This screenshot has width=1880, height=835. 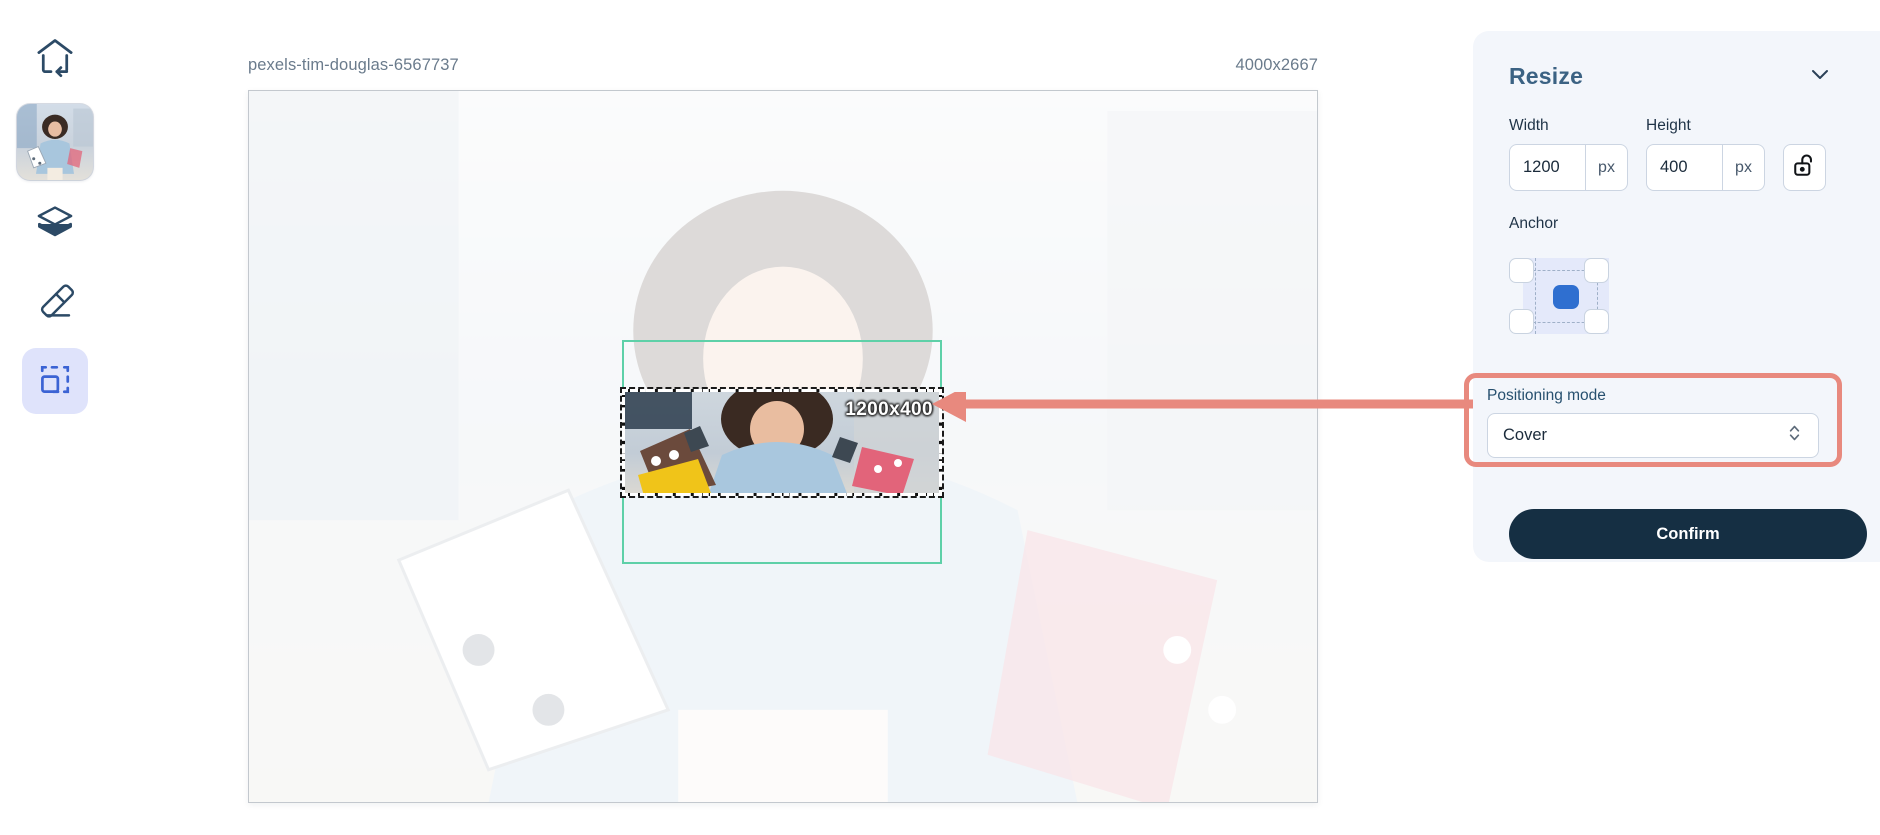 I want to click on sidebar-item-image-thumbnail, so click(x=55, y=142).